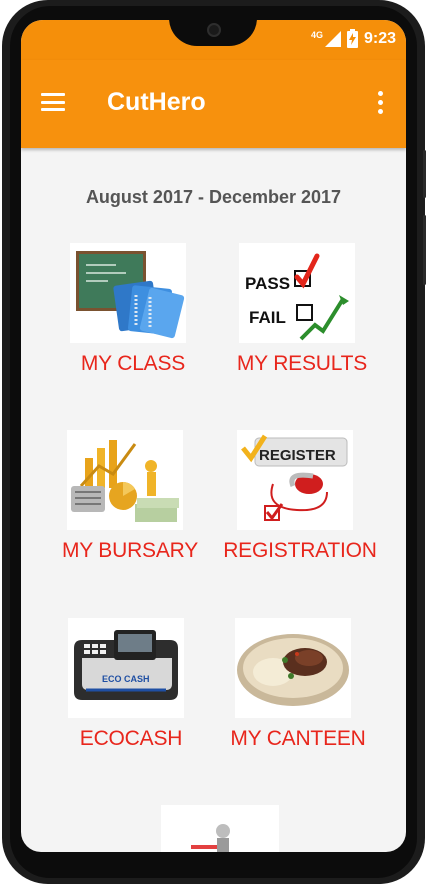 The width and height of the screenshot is (427, 886). What do you see at coordinates (379, 38) in the screenshot?
I see `clock: 9:23` at bounding box center [379, 38].